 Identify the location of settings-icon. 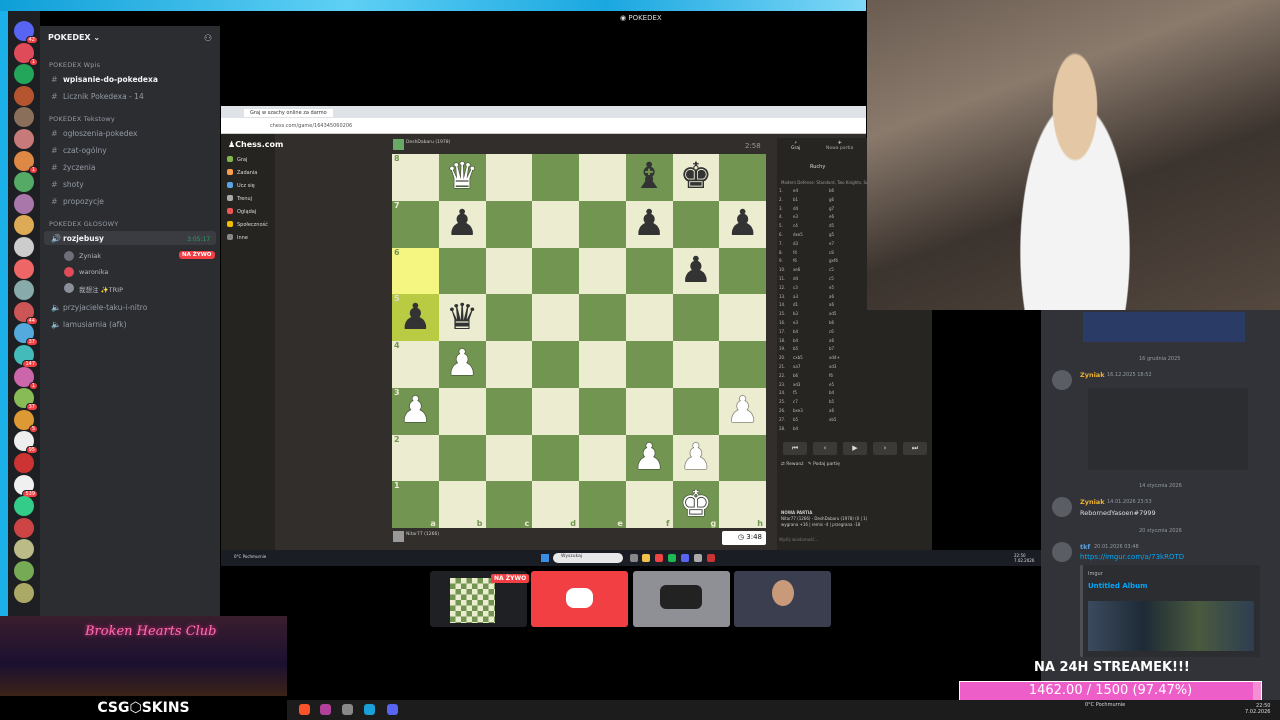
(347, 709).